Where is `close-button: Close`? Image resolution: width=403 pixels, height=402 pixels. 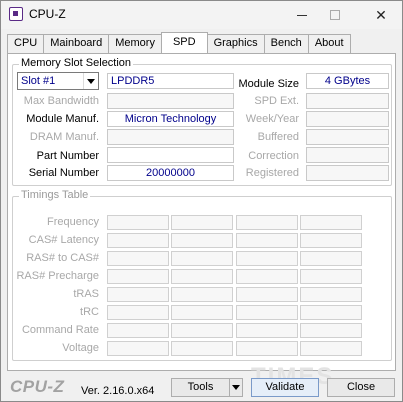 close-button: Close is located at coordinates (361, 387).